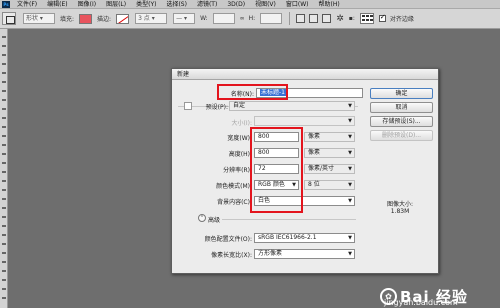  Describe the element at coordinates (4, 168) in the screenshot. I see `tools-panel` at that location.